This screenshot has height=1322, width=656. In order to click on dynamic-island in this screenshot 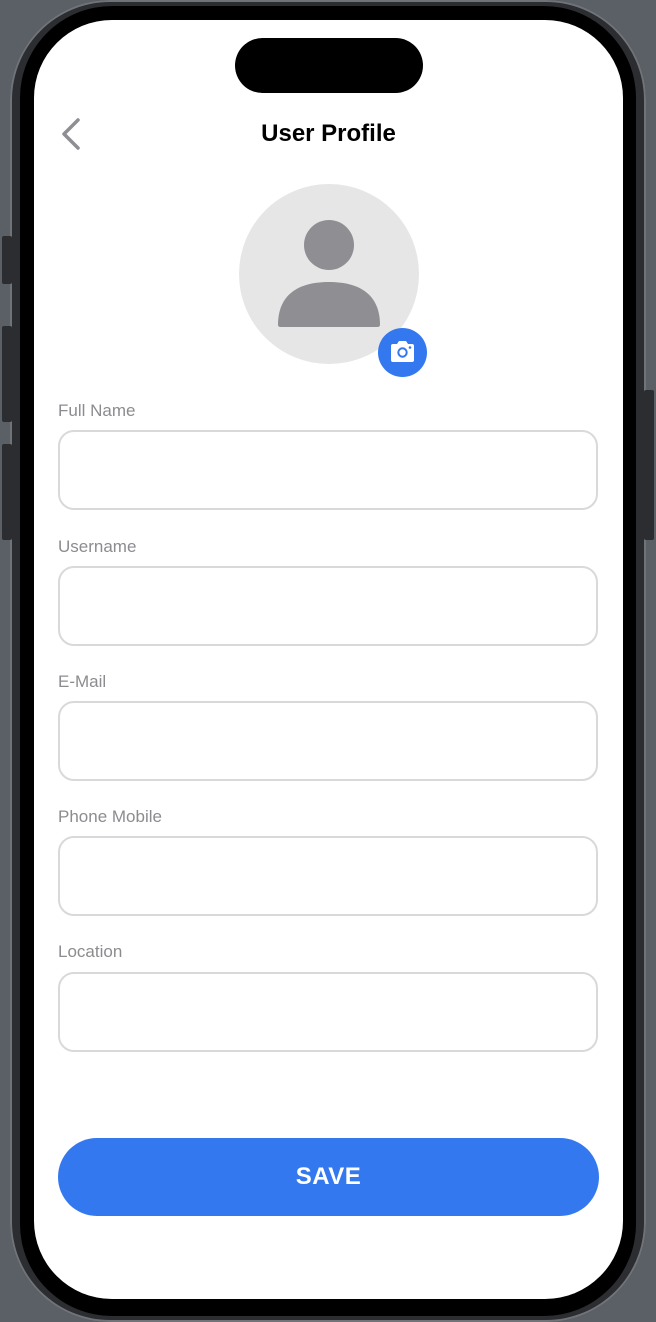, I will do `click(329, 65)`.